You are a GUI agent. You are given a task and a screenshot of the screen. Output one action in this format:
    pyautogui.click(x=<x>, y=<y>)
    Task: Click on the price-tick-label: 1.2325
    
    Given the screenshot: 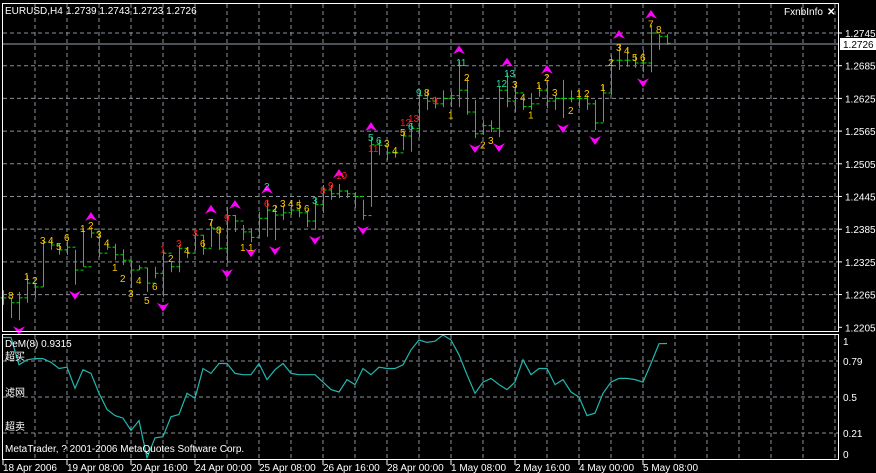 What is the action you would take?
    pyautogui.click(x=860, y=263)
    